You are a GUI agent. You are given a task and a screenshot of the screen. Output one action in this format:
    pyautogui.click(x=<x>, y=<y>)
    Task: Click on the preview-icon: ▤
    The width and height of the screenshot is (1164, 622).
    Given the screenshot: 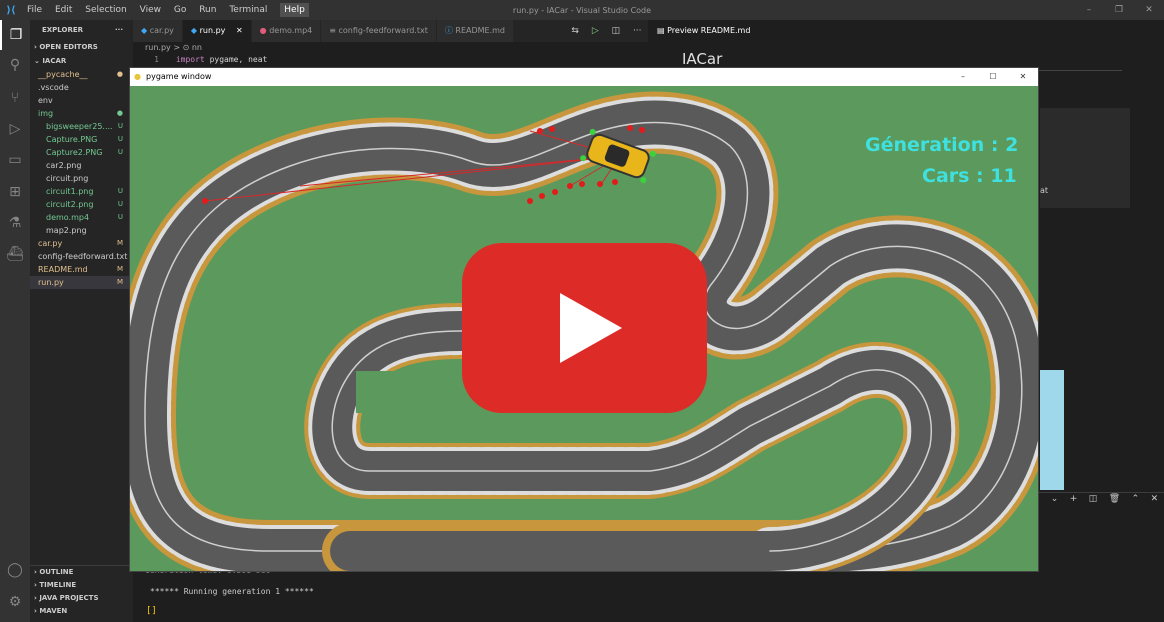 What is the action you would take?
    pyautogui.click(x=661, y=30)
    